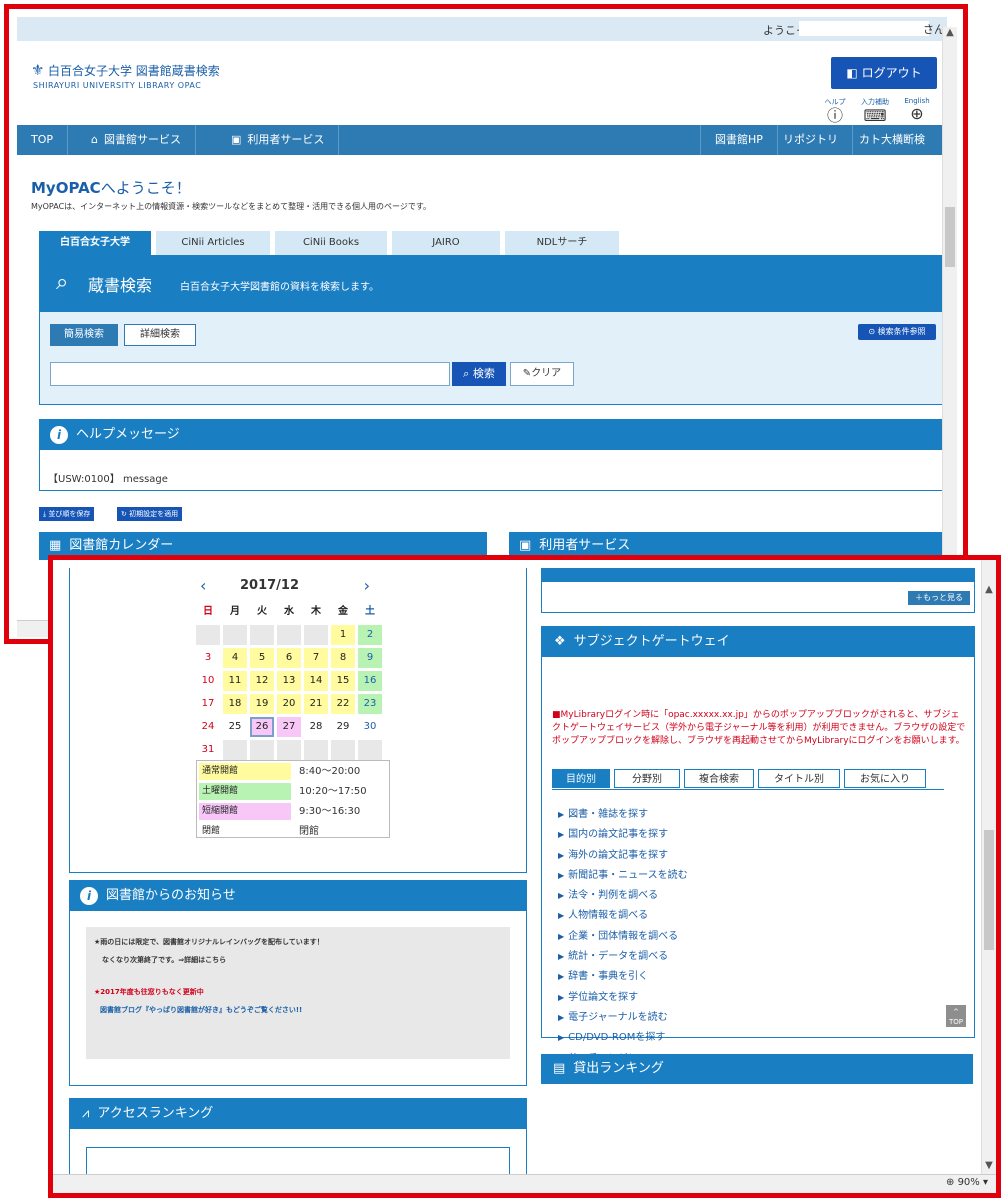  Describe the element at coordinates (370, 658) in the screenshot. I see `calendar-day: 9` at that location.